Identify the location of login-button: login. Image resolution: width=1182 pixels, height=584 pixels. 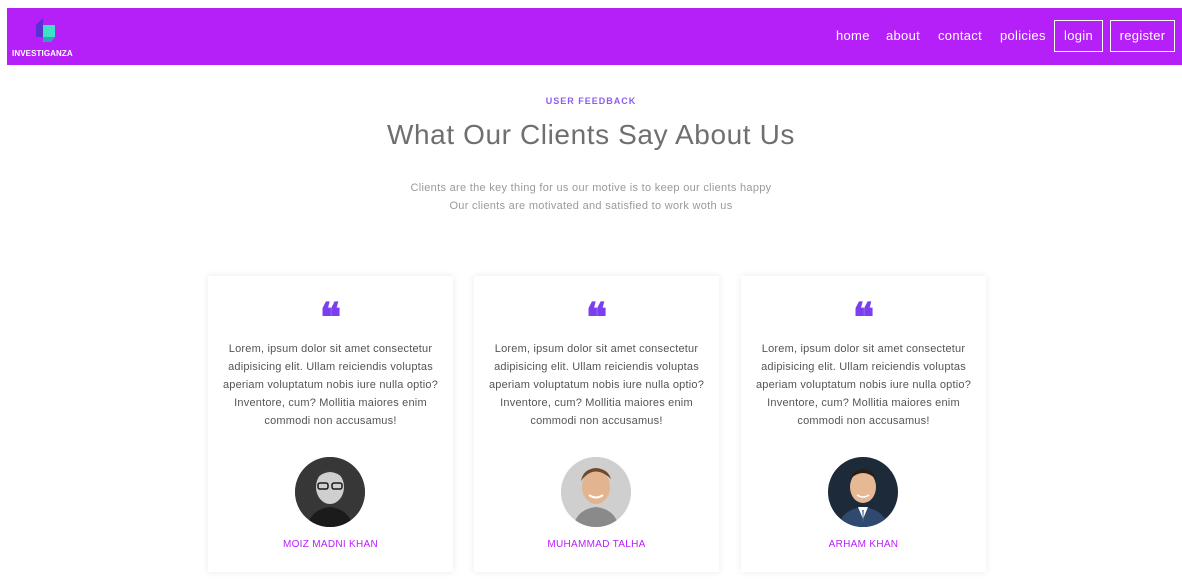
(1078, 36).